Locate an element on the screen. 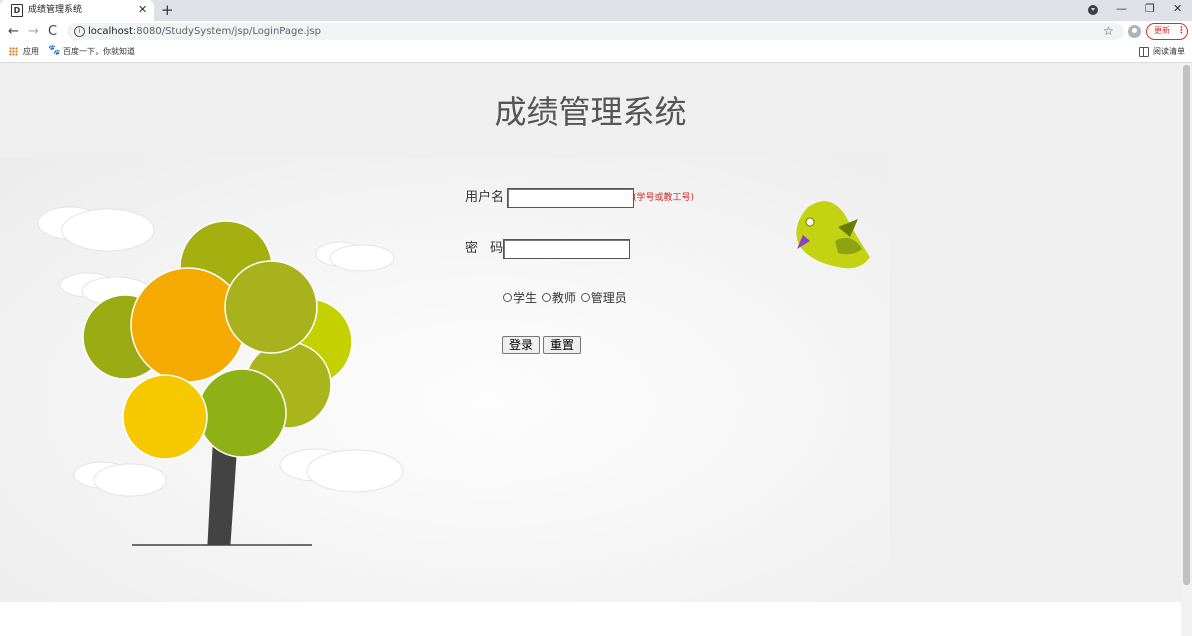 The height and width of the screenshot is (636, 1192). update-button: 更新 ⋮ is located at coordinates (1167, 31).